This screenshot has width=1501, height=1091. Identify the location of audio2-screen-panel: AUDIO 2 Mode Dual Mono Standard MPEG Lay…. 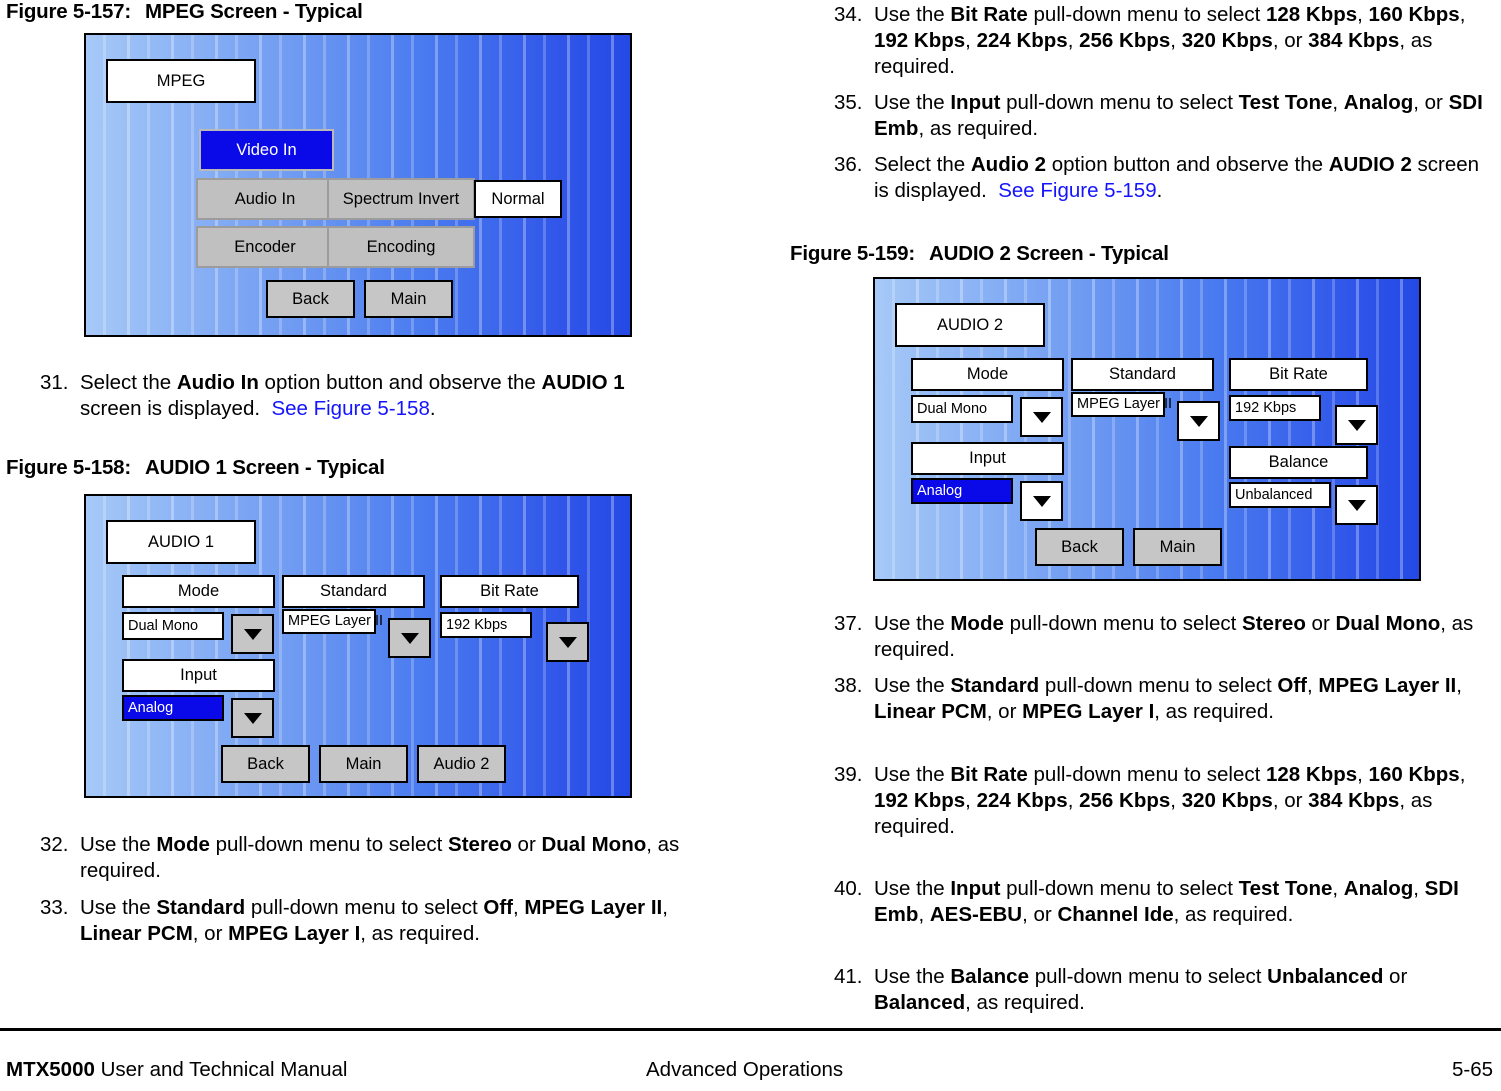
(1147, 429).